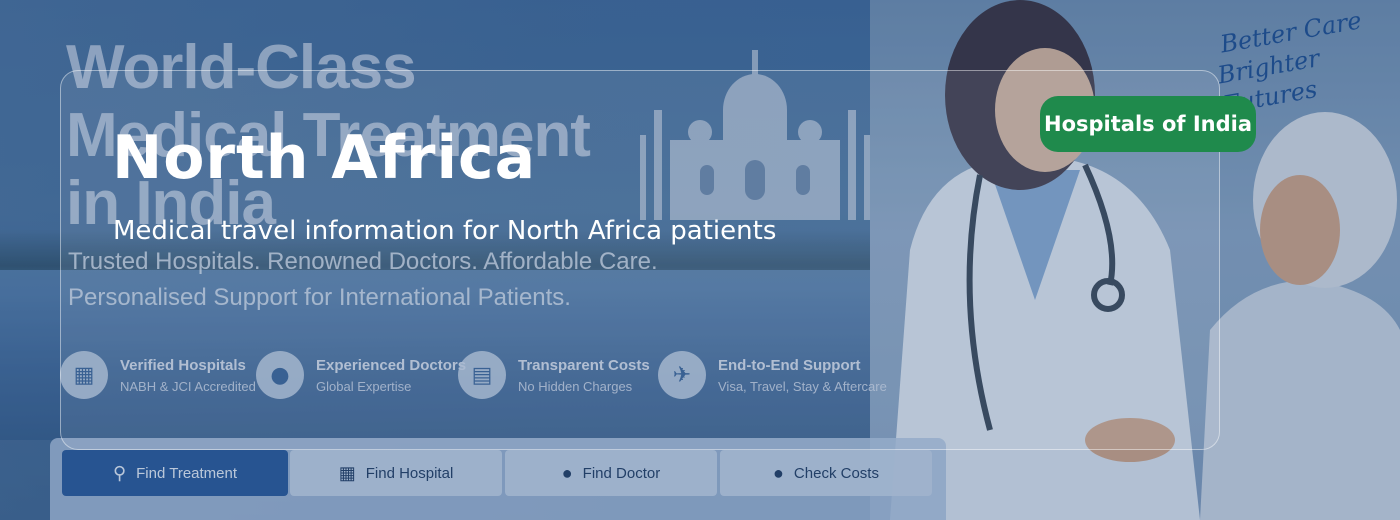  I want to click on page-title: North Africa, so click(324, 158).